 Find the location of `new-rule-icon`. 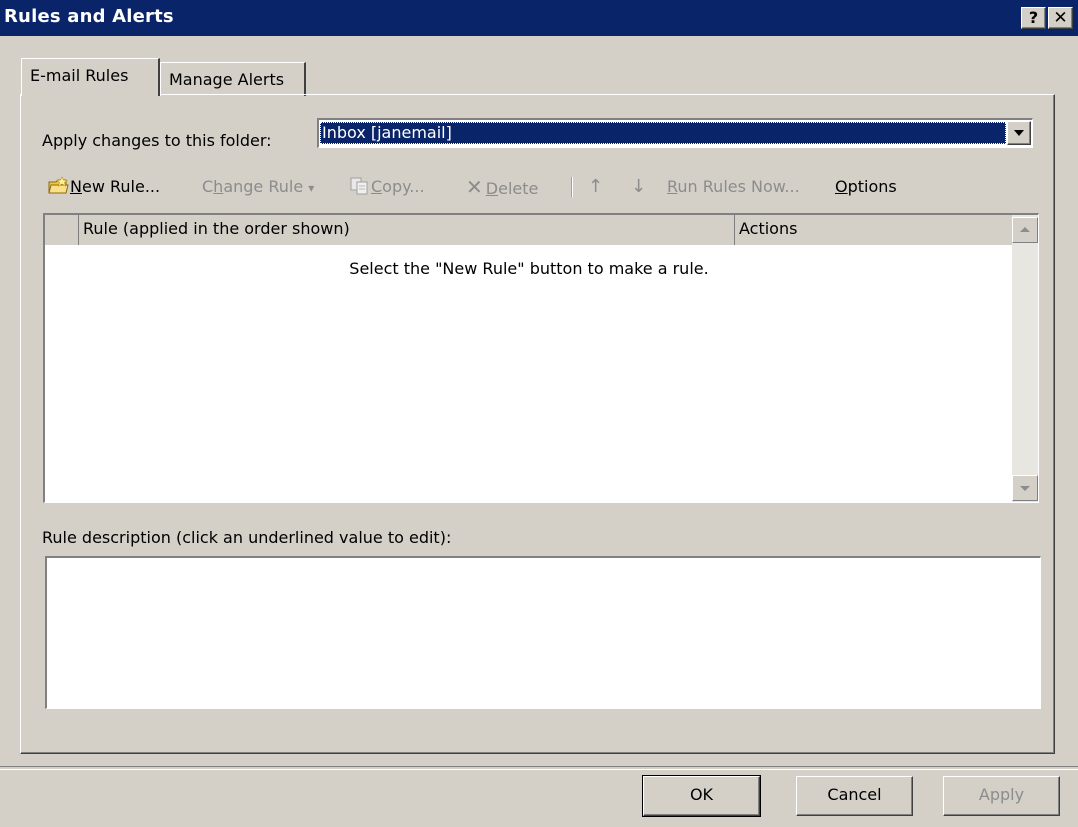

new-rule-icon is located at coordinates (58, 185).